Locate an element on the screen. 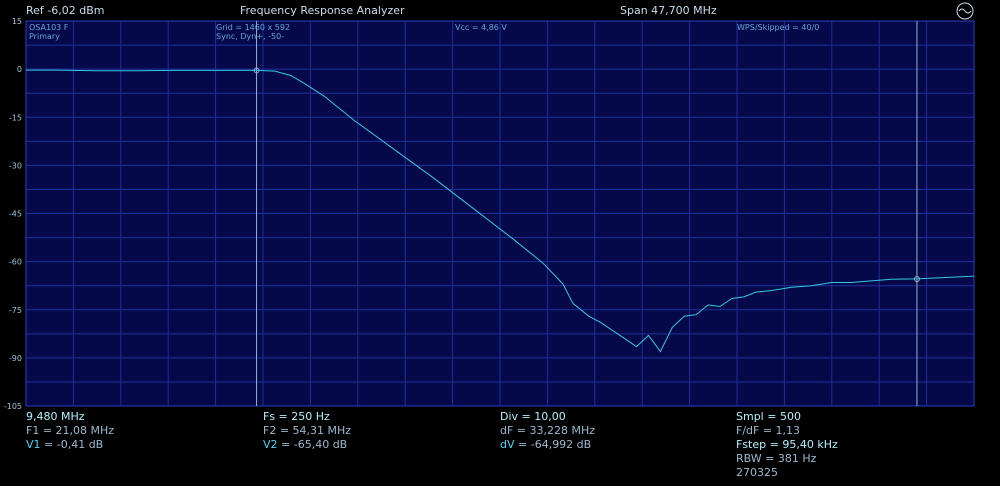 The height and width of the screenshot is (486, 1000). frequency-step-readout: Fstep = 95,40 kHz is located at coordinates (787, 444).